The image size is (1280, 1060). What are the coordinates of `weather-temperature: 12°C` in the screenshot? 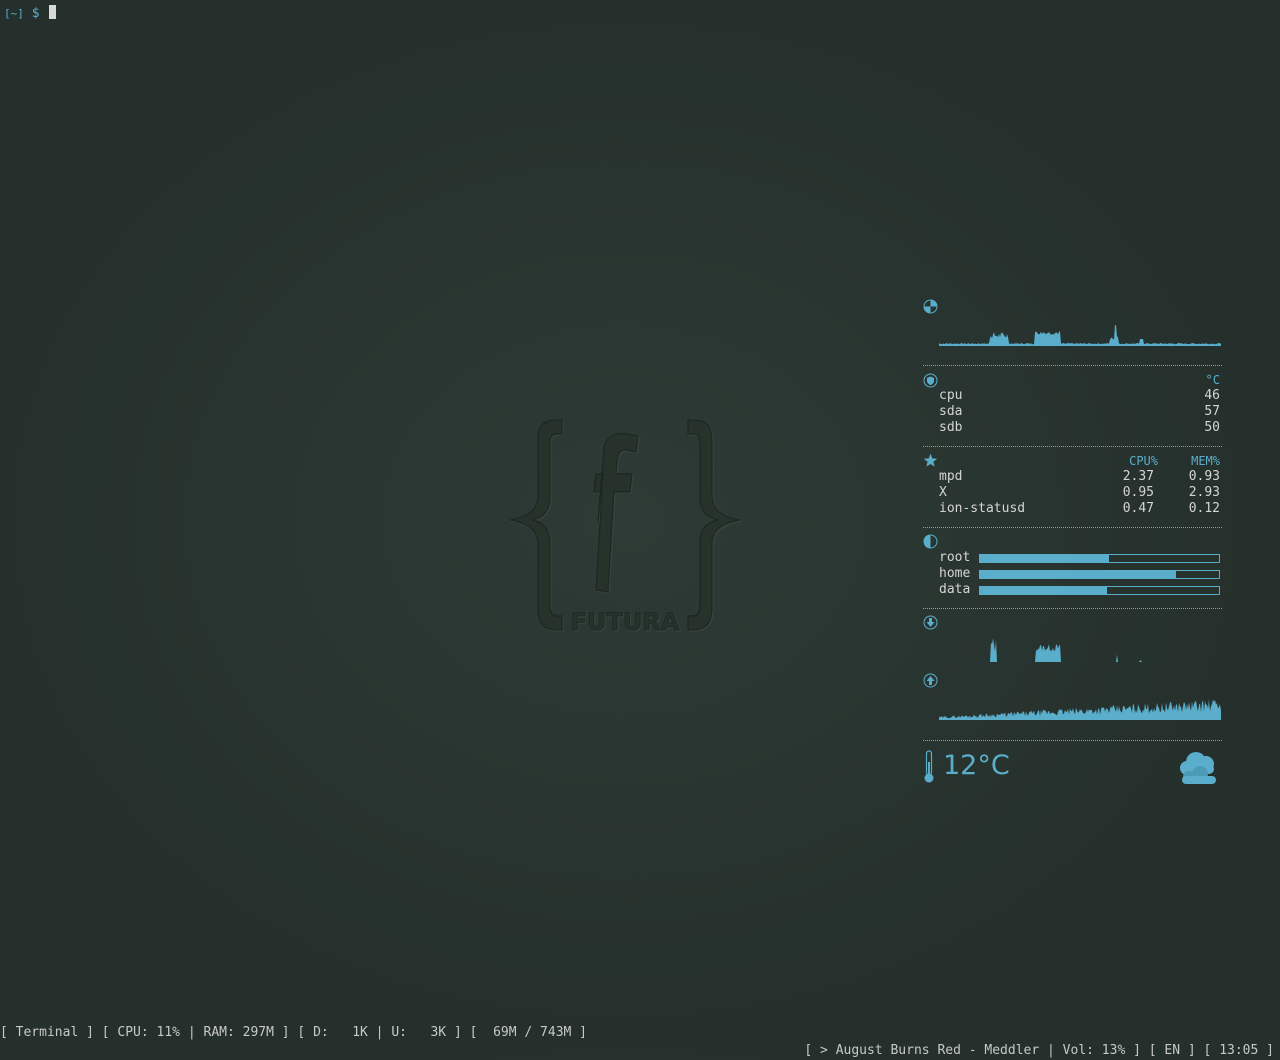 It's located at (976, 765).